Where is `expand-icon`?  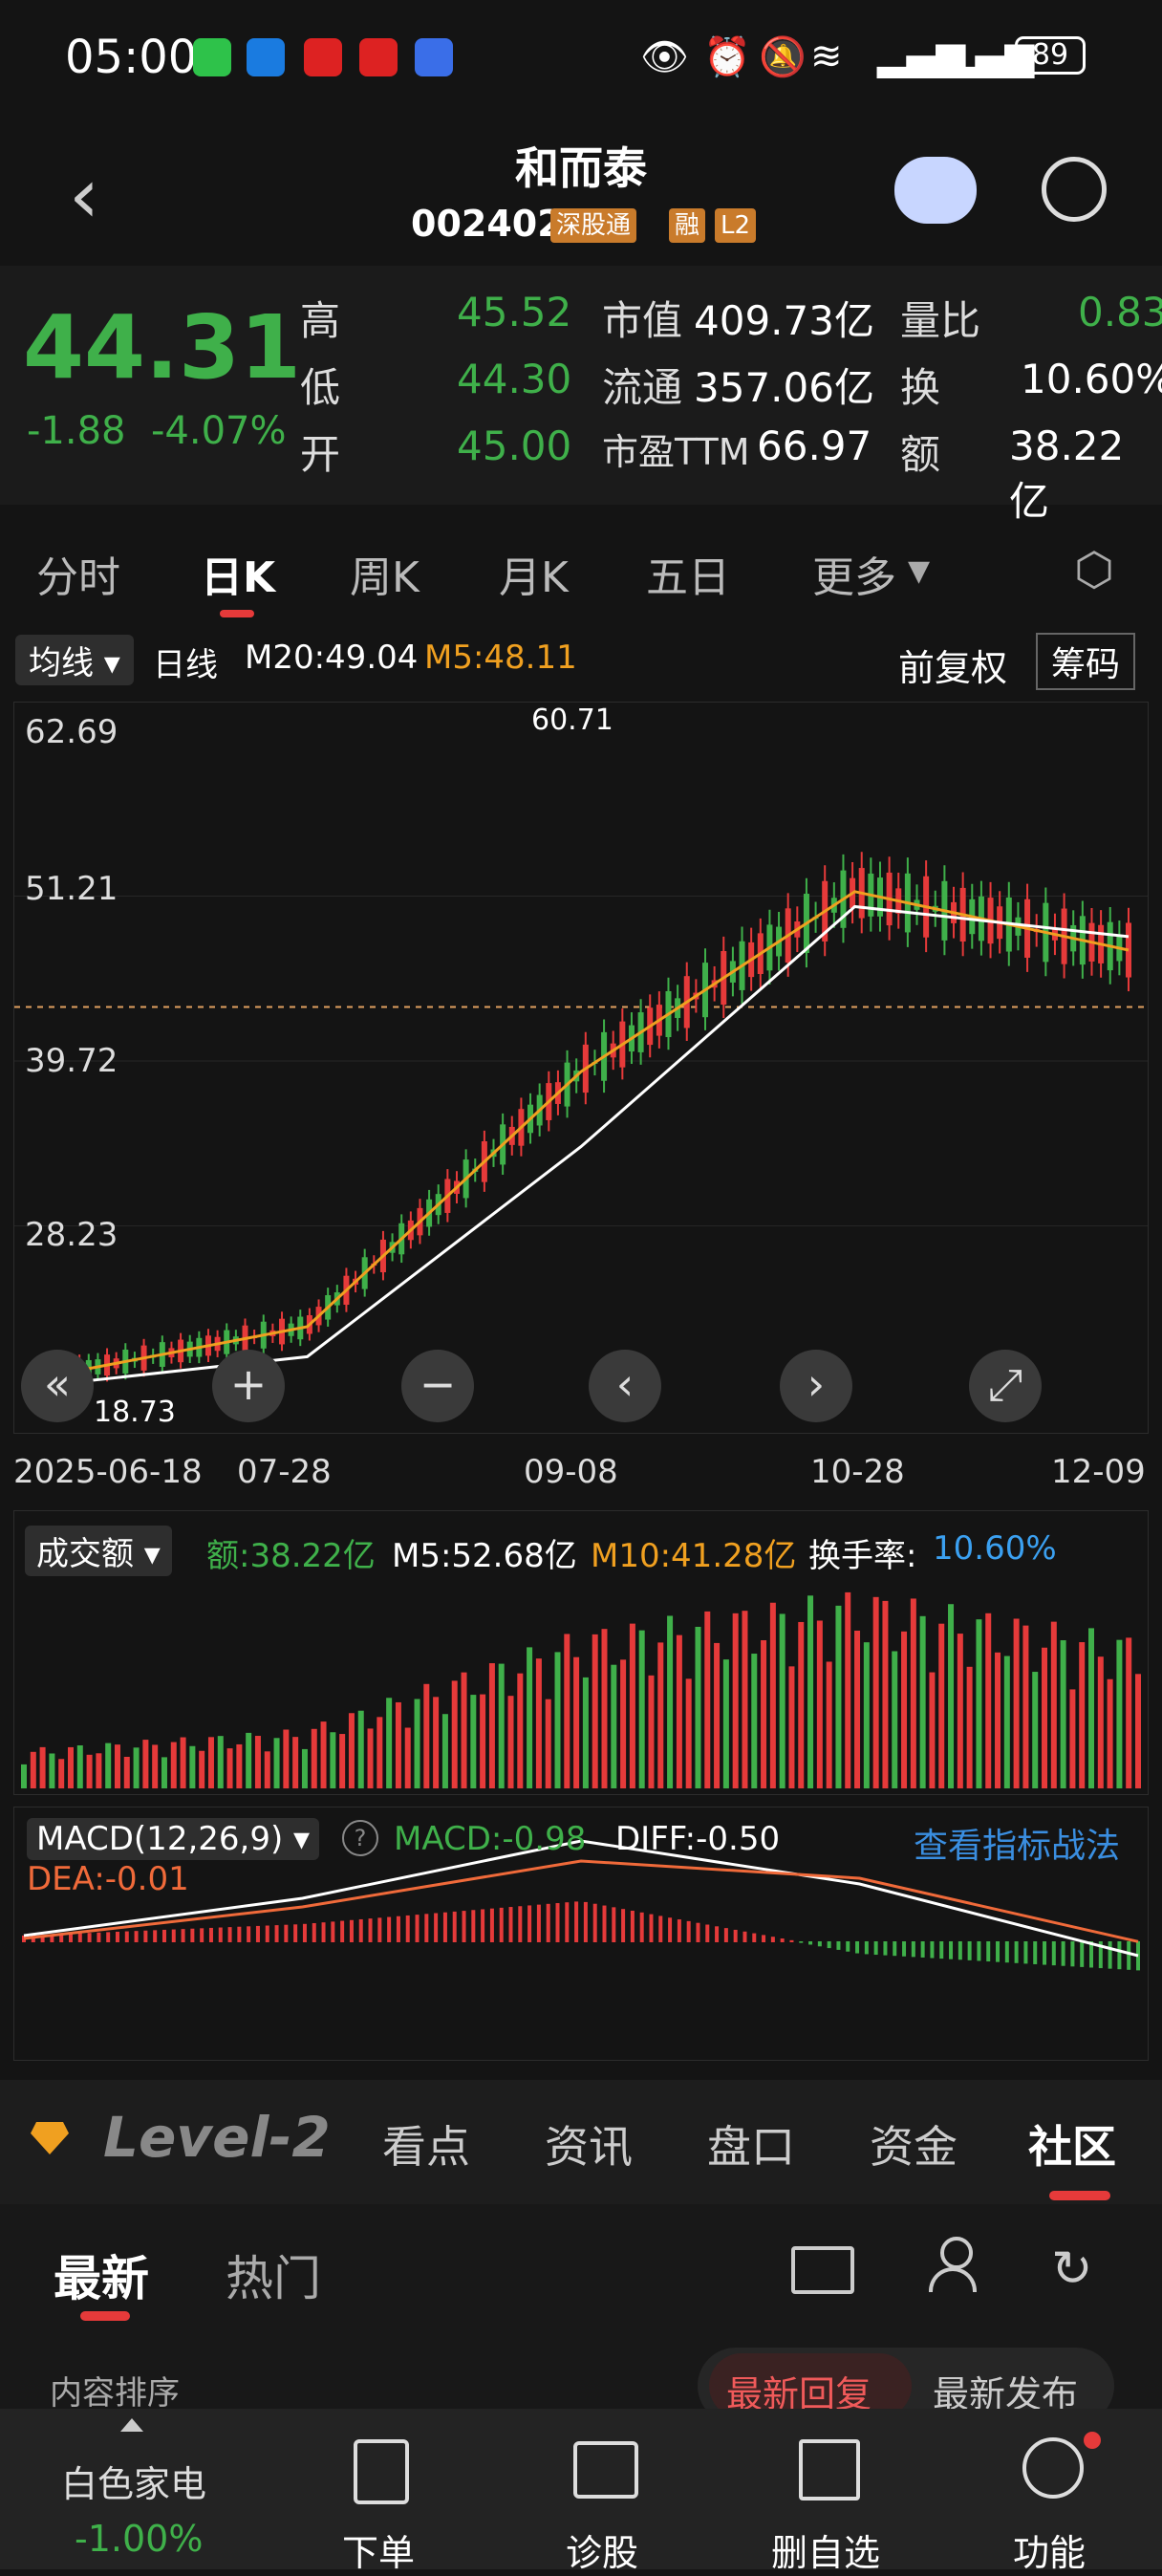
expand-icon is located at coordinates (131, 2425).